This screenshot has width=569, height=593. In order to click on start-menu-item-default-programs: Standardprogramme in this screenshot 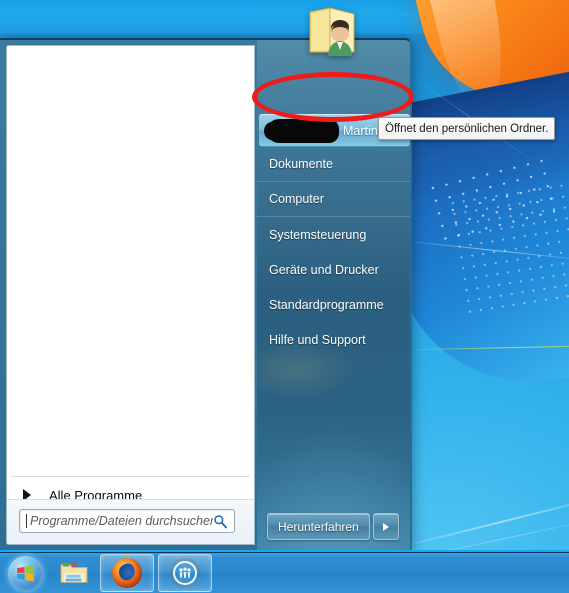, I will do `click(333, 304)`.